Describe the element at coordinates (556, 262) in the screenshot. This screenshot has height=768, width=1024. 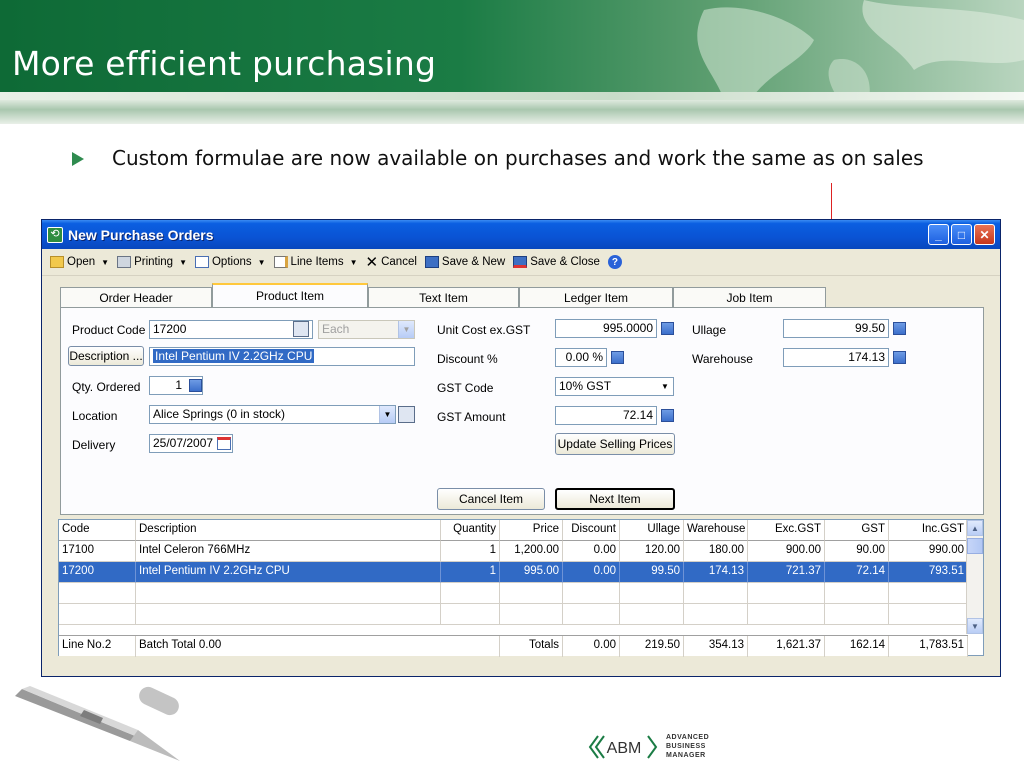
I see `save-close-button: Save & Close` at that location.